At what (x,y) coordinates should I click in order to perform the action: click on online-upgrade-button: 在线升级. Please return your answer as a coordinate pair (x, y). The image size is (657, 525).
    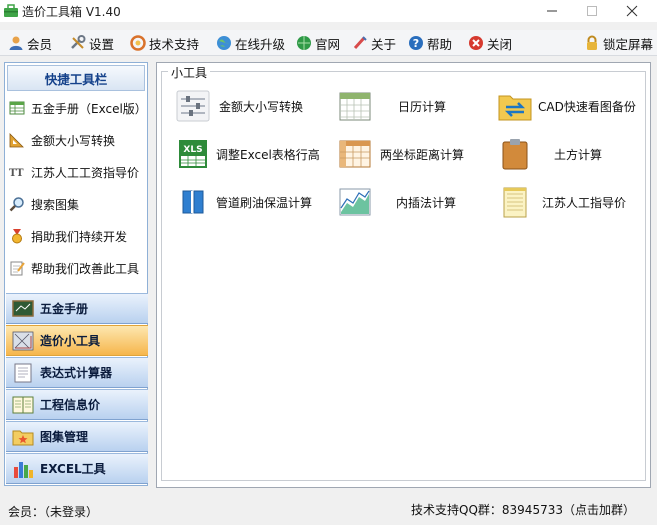
    Looking at the image, I should click on (250, 43).